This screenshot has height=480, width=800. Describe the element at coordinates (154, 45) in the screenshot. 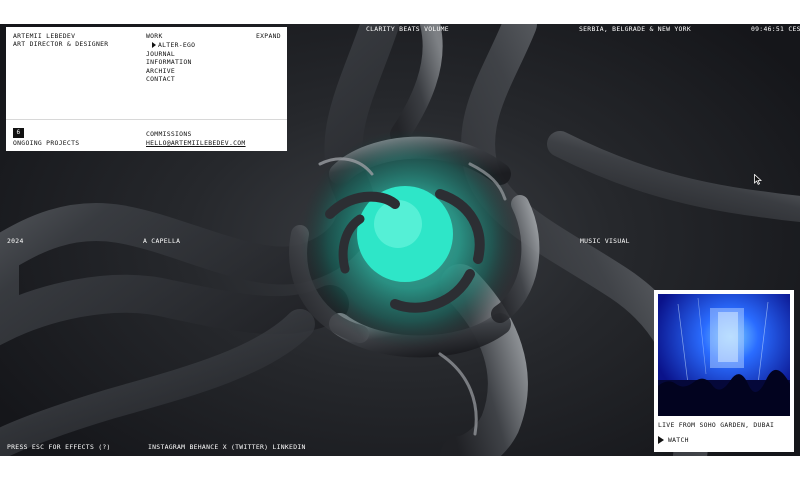

I see `triangle-arrow-icon` at that location.